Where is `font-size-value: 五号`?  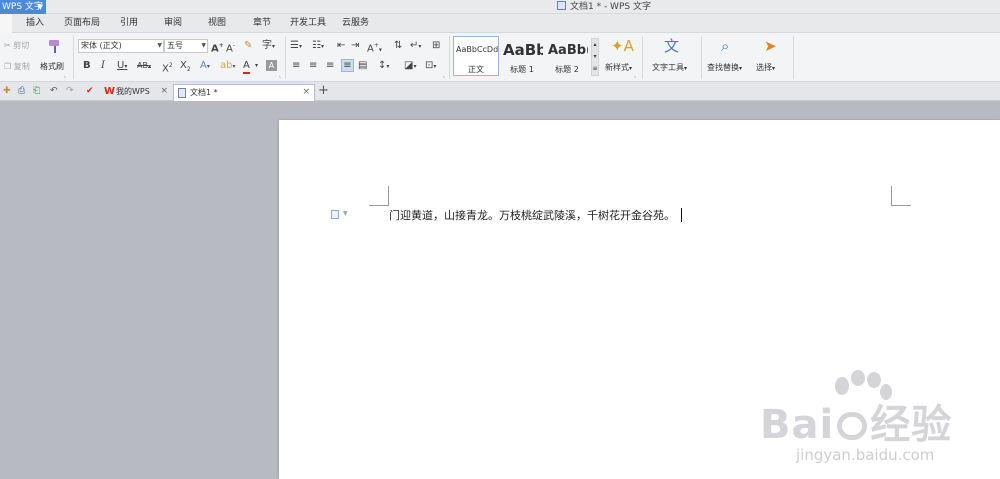
font-size-value: 五号 is located at coordinates (175, 45).